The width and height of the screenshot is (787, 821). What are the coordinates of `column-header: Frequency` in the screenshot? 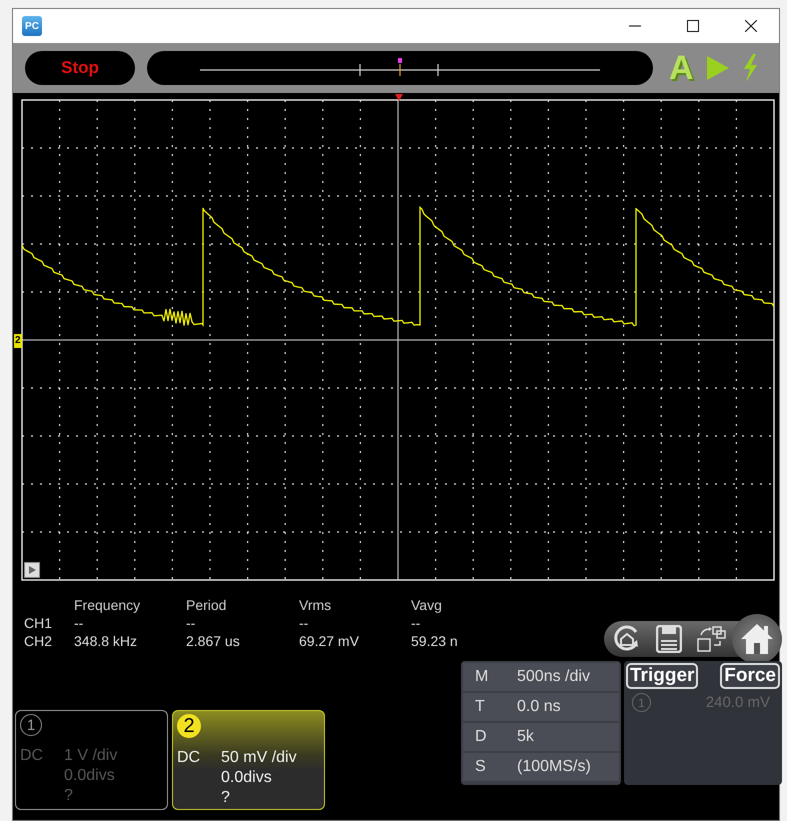 It's located at (108, 605).